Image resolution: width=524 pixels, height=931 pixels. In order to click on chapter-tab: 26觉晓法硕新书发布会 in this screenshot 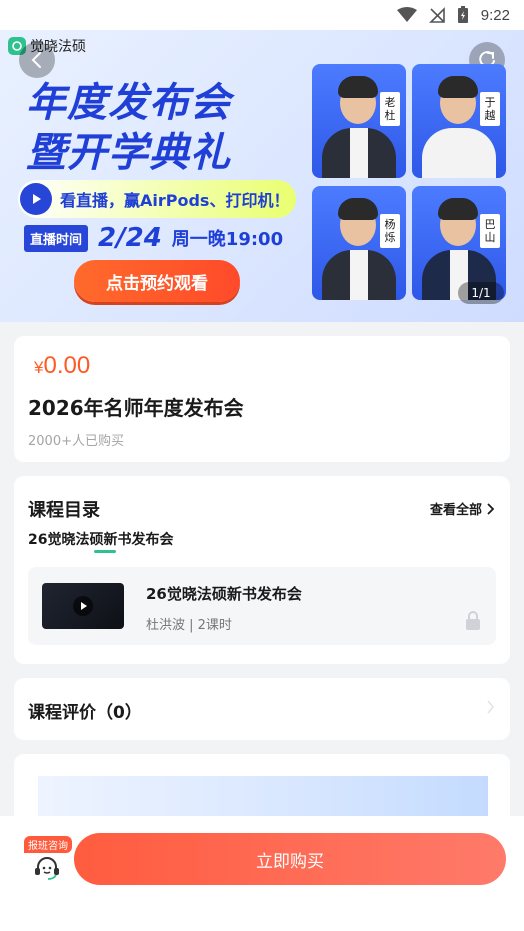, I will do `click(100, 539)`.